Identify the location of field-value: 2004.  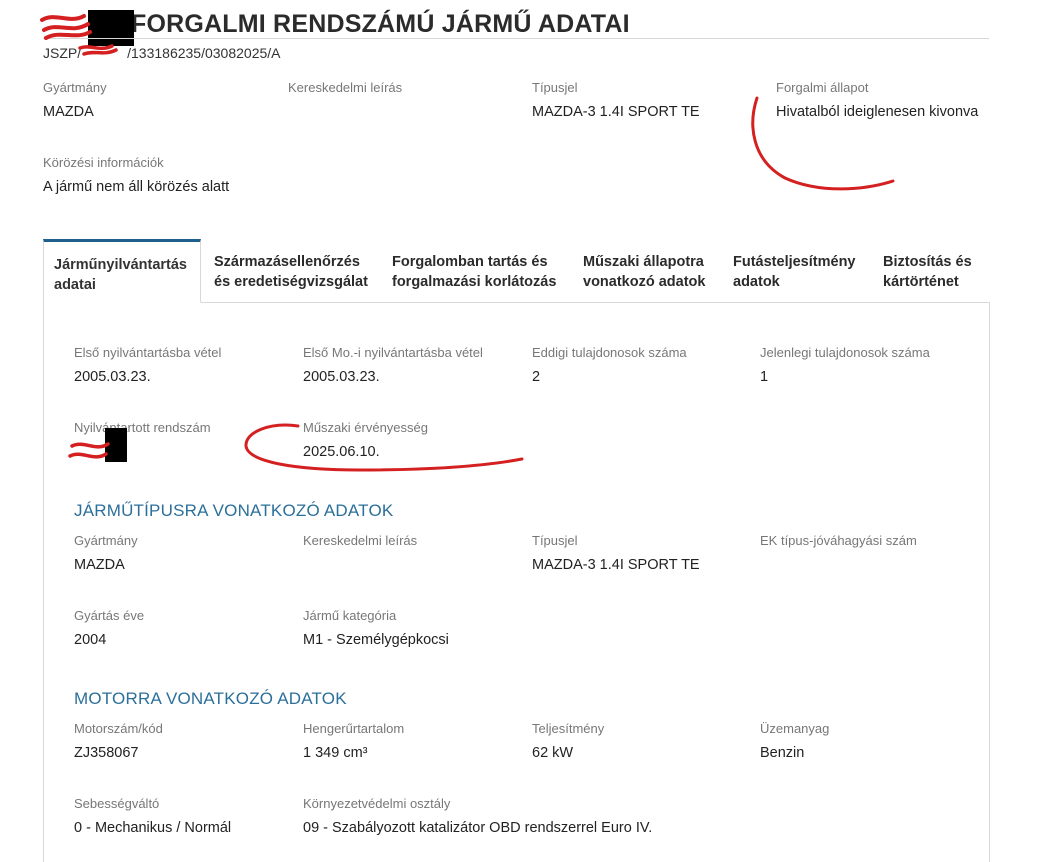
(90, 640).